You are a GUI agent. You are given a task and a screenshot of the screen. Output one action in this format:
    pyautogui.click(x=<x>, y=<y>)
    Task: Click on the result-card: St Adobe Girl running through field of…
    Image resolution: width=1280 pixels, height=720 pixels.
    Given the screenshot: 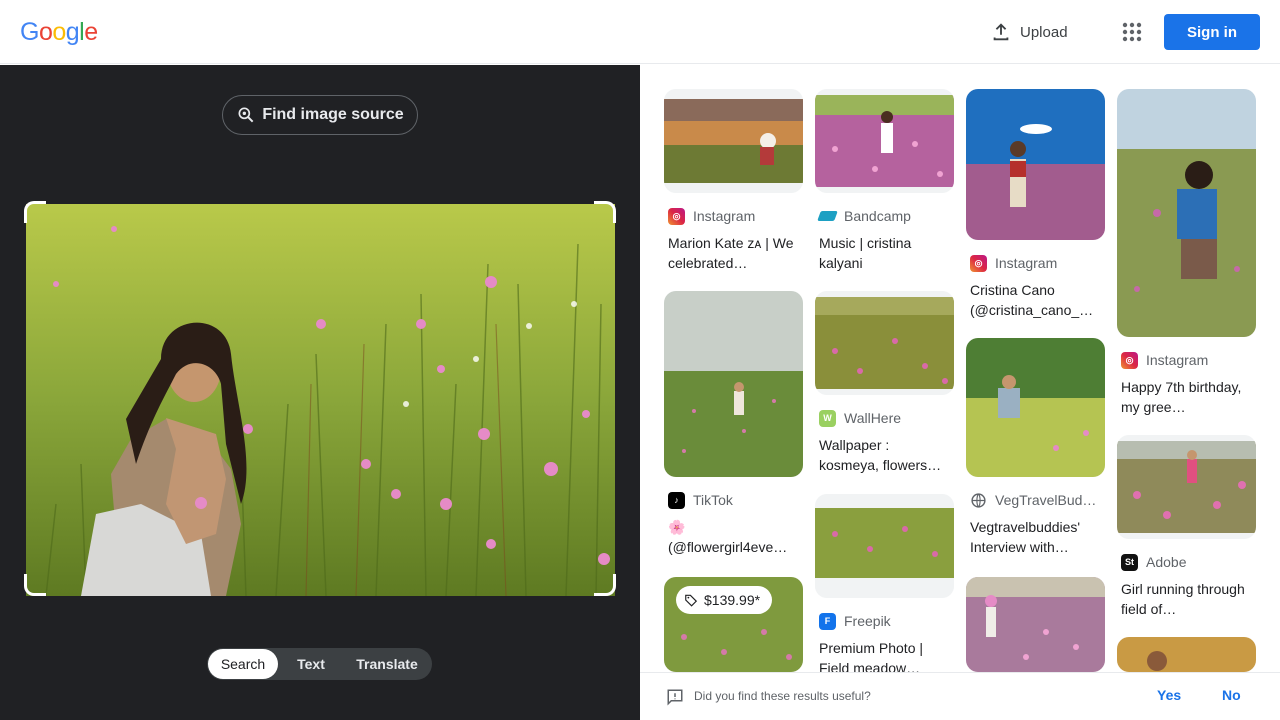 What is the action you would take?
    pyautogui.click(x=1186, y=527)
    